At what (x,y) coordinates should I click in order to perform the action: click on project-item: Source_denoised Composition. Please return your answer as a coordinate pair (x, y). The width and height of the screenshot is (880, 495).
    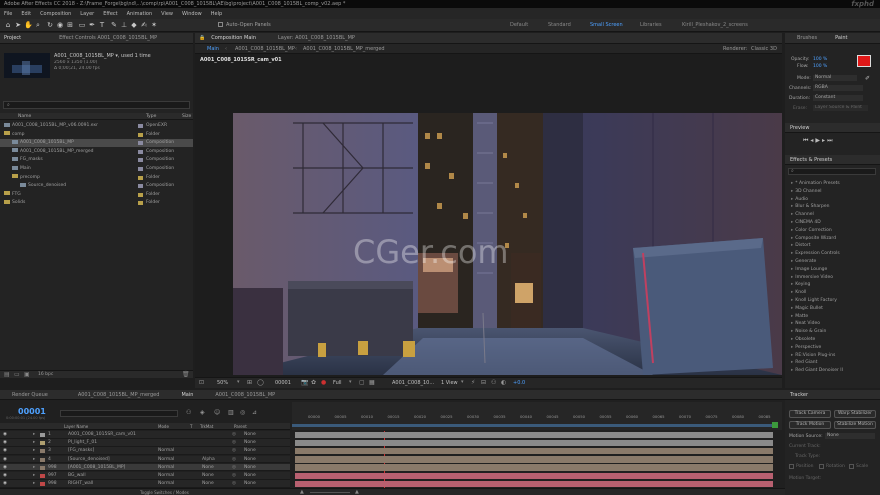
    Looking at the image, I should click on (96, 186).